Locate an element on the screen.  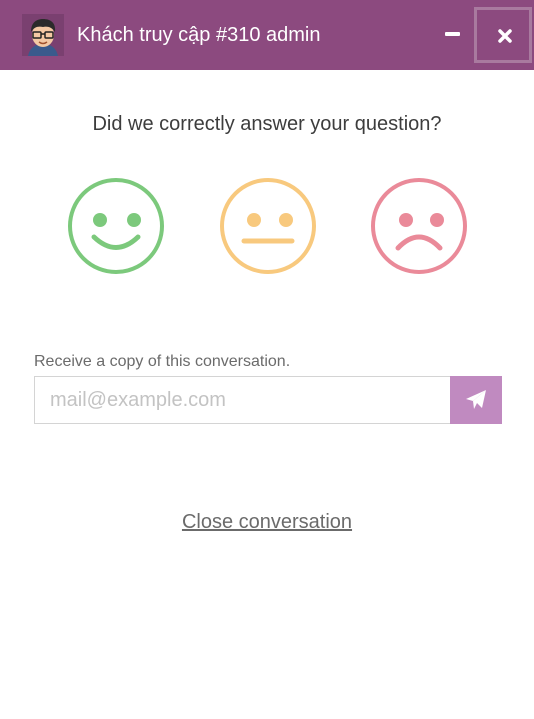
rating-sad-button is located at coordinates (419, 226).